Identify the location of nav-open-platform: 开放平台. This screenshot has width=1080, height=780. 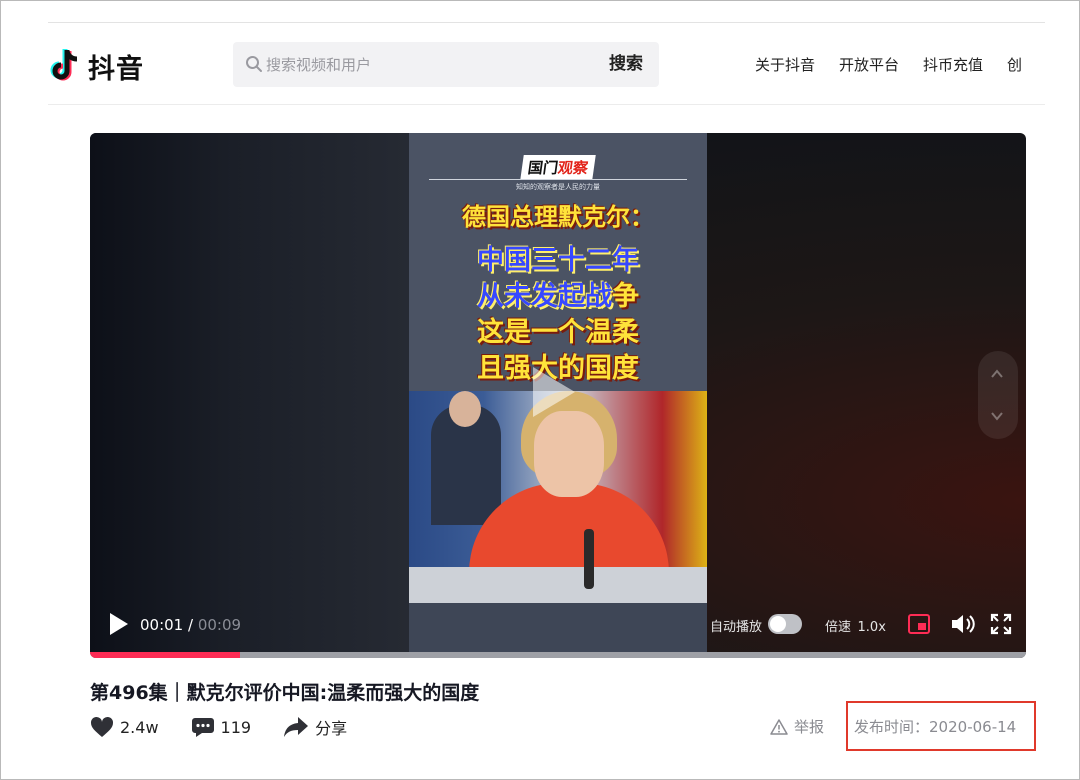
(869, 64).